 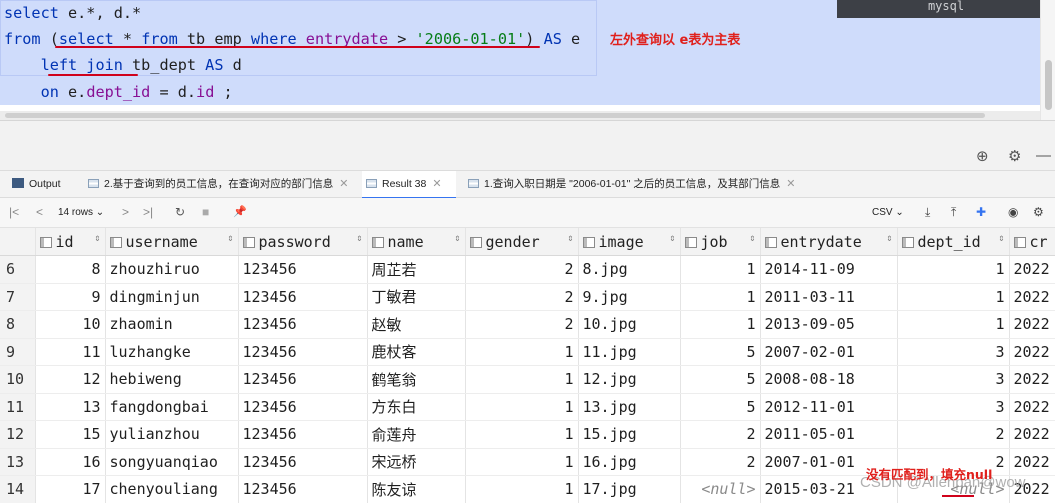 What do you see at coordinates (829, 297) in the screenshot?
I see `cell-entrydate: 2011-03-11` at bounding box center [829, 297].